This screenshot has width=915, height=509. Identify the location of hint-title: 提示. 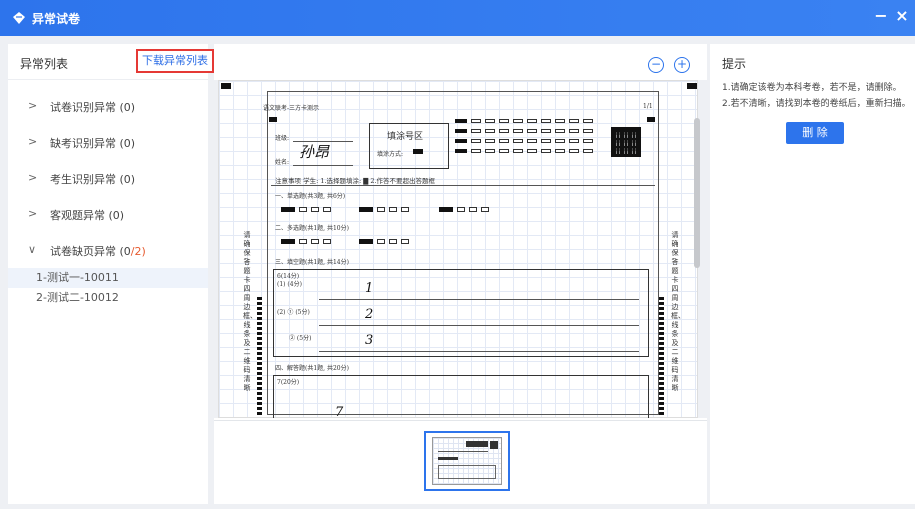
(734, 64).